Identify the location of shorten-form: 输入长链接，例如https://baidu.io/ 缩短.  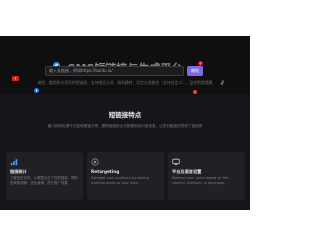
(124, 71).